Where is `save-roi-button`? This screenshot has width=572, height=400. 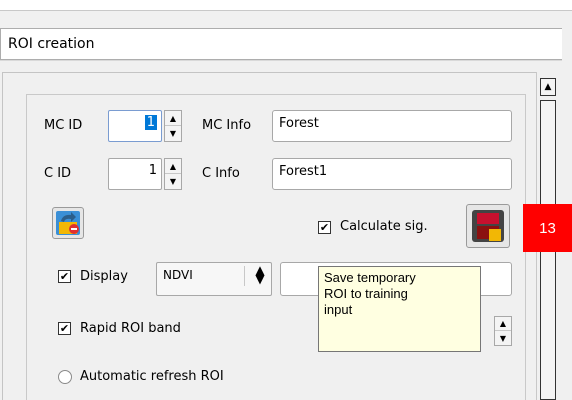 save-roi-button is located at coordinates (488, 226).